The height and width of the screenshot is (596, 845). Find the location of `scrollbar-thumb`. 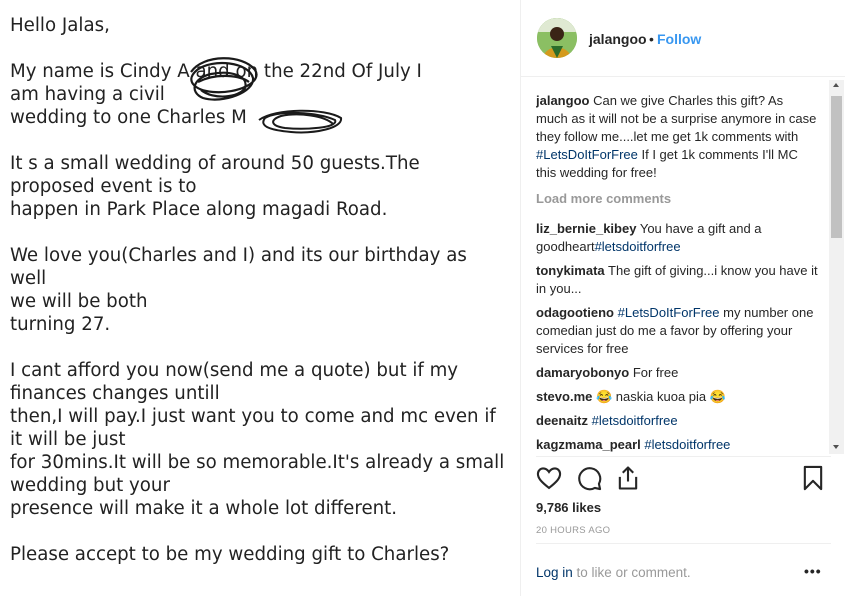

scrollbar-thumb is located at coordinates (836, 167).